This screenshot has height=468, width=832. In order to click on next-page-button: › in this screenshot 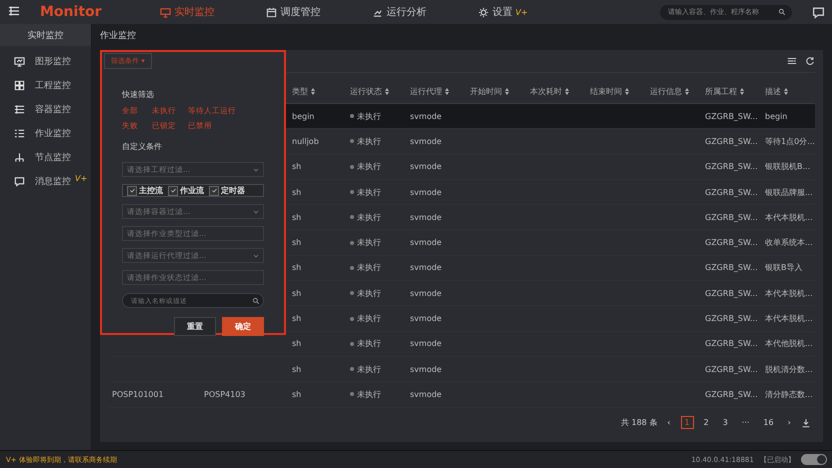, I will do `click(789, 423)`.